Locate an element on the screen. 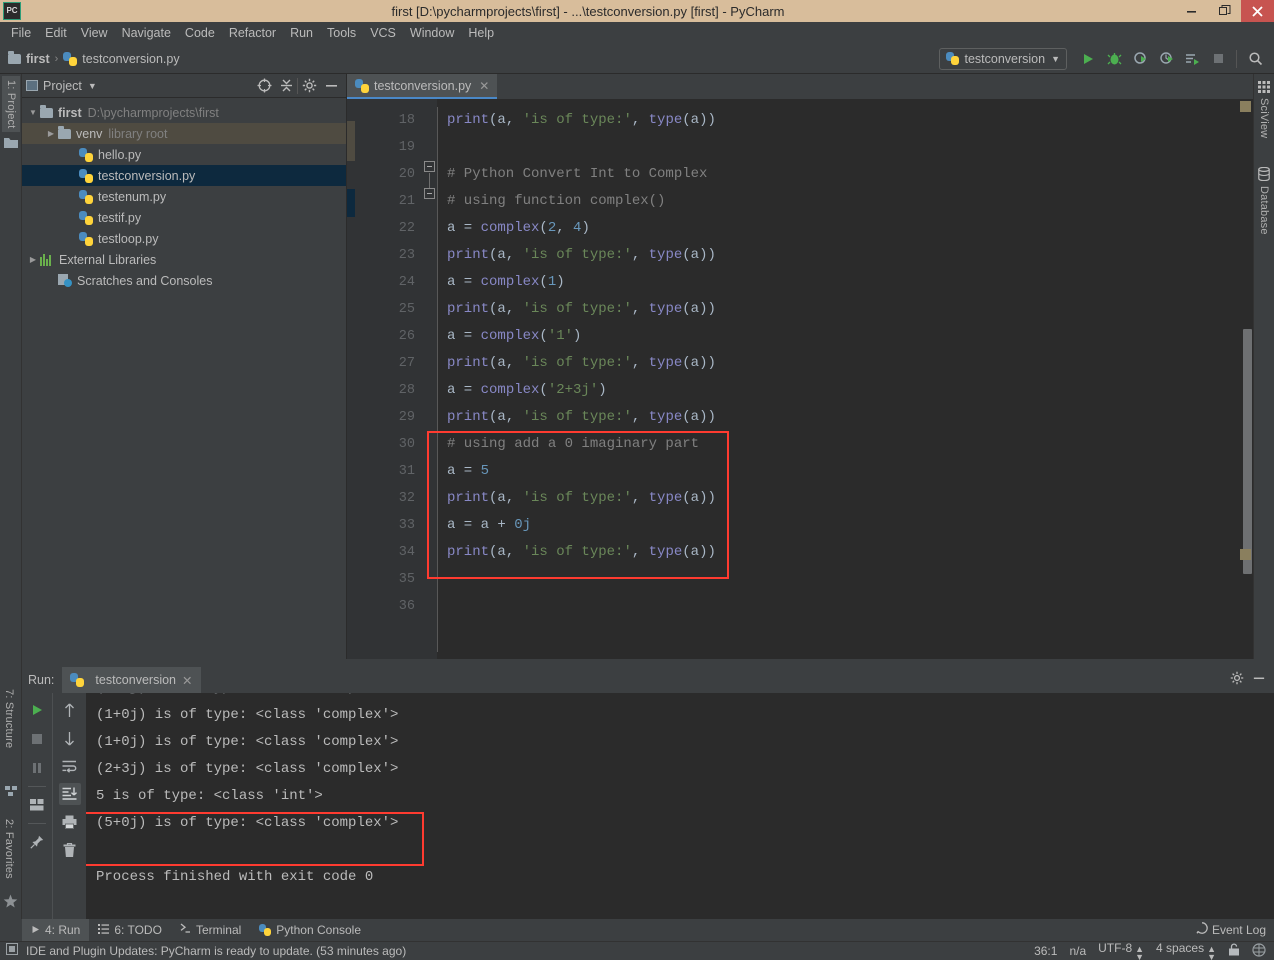  sidebar-item-structure: 7: Structure is located at coordinates (9, 718).